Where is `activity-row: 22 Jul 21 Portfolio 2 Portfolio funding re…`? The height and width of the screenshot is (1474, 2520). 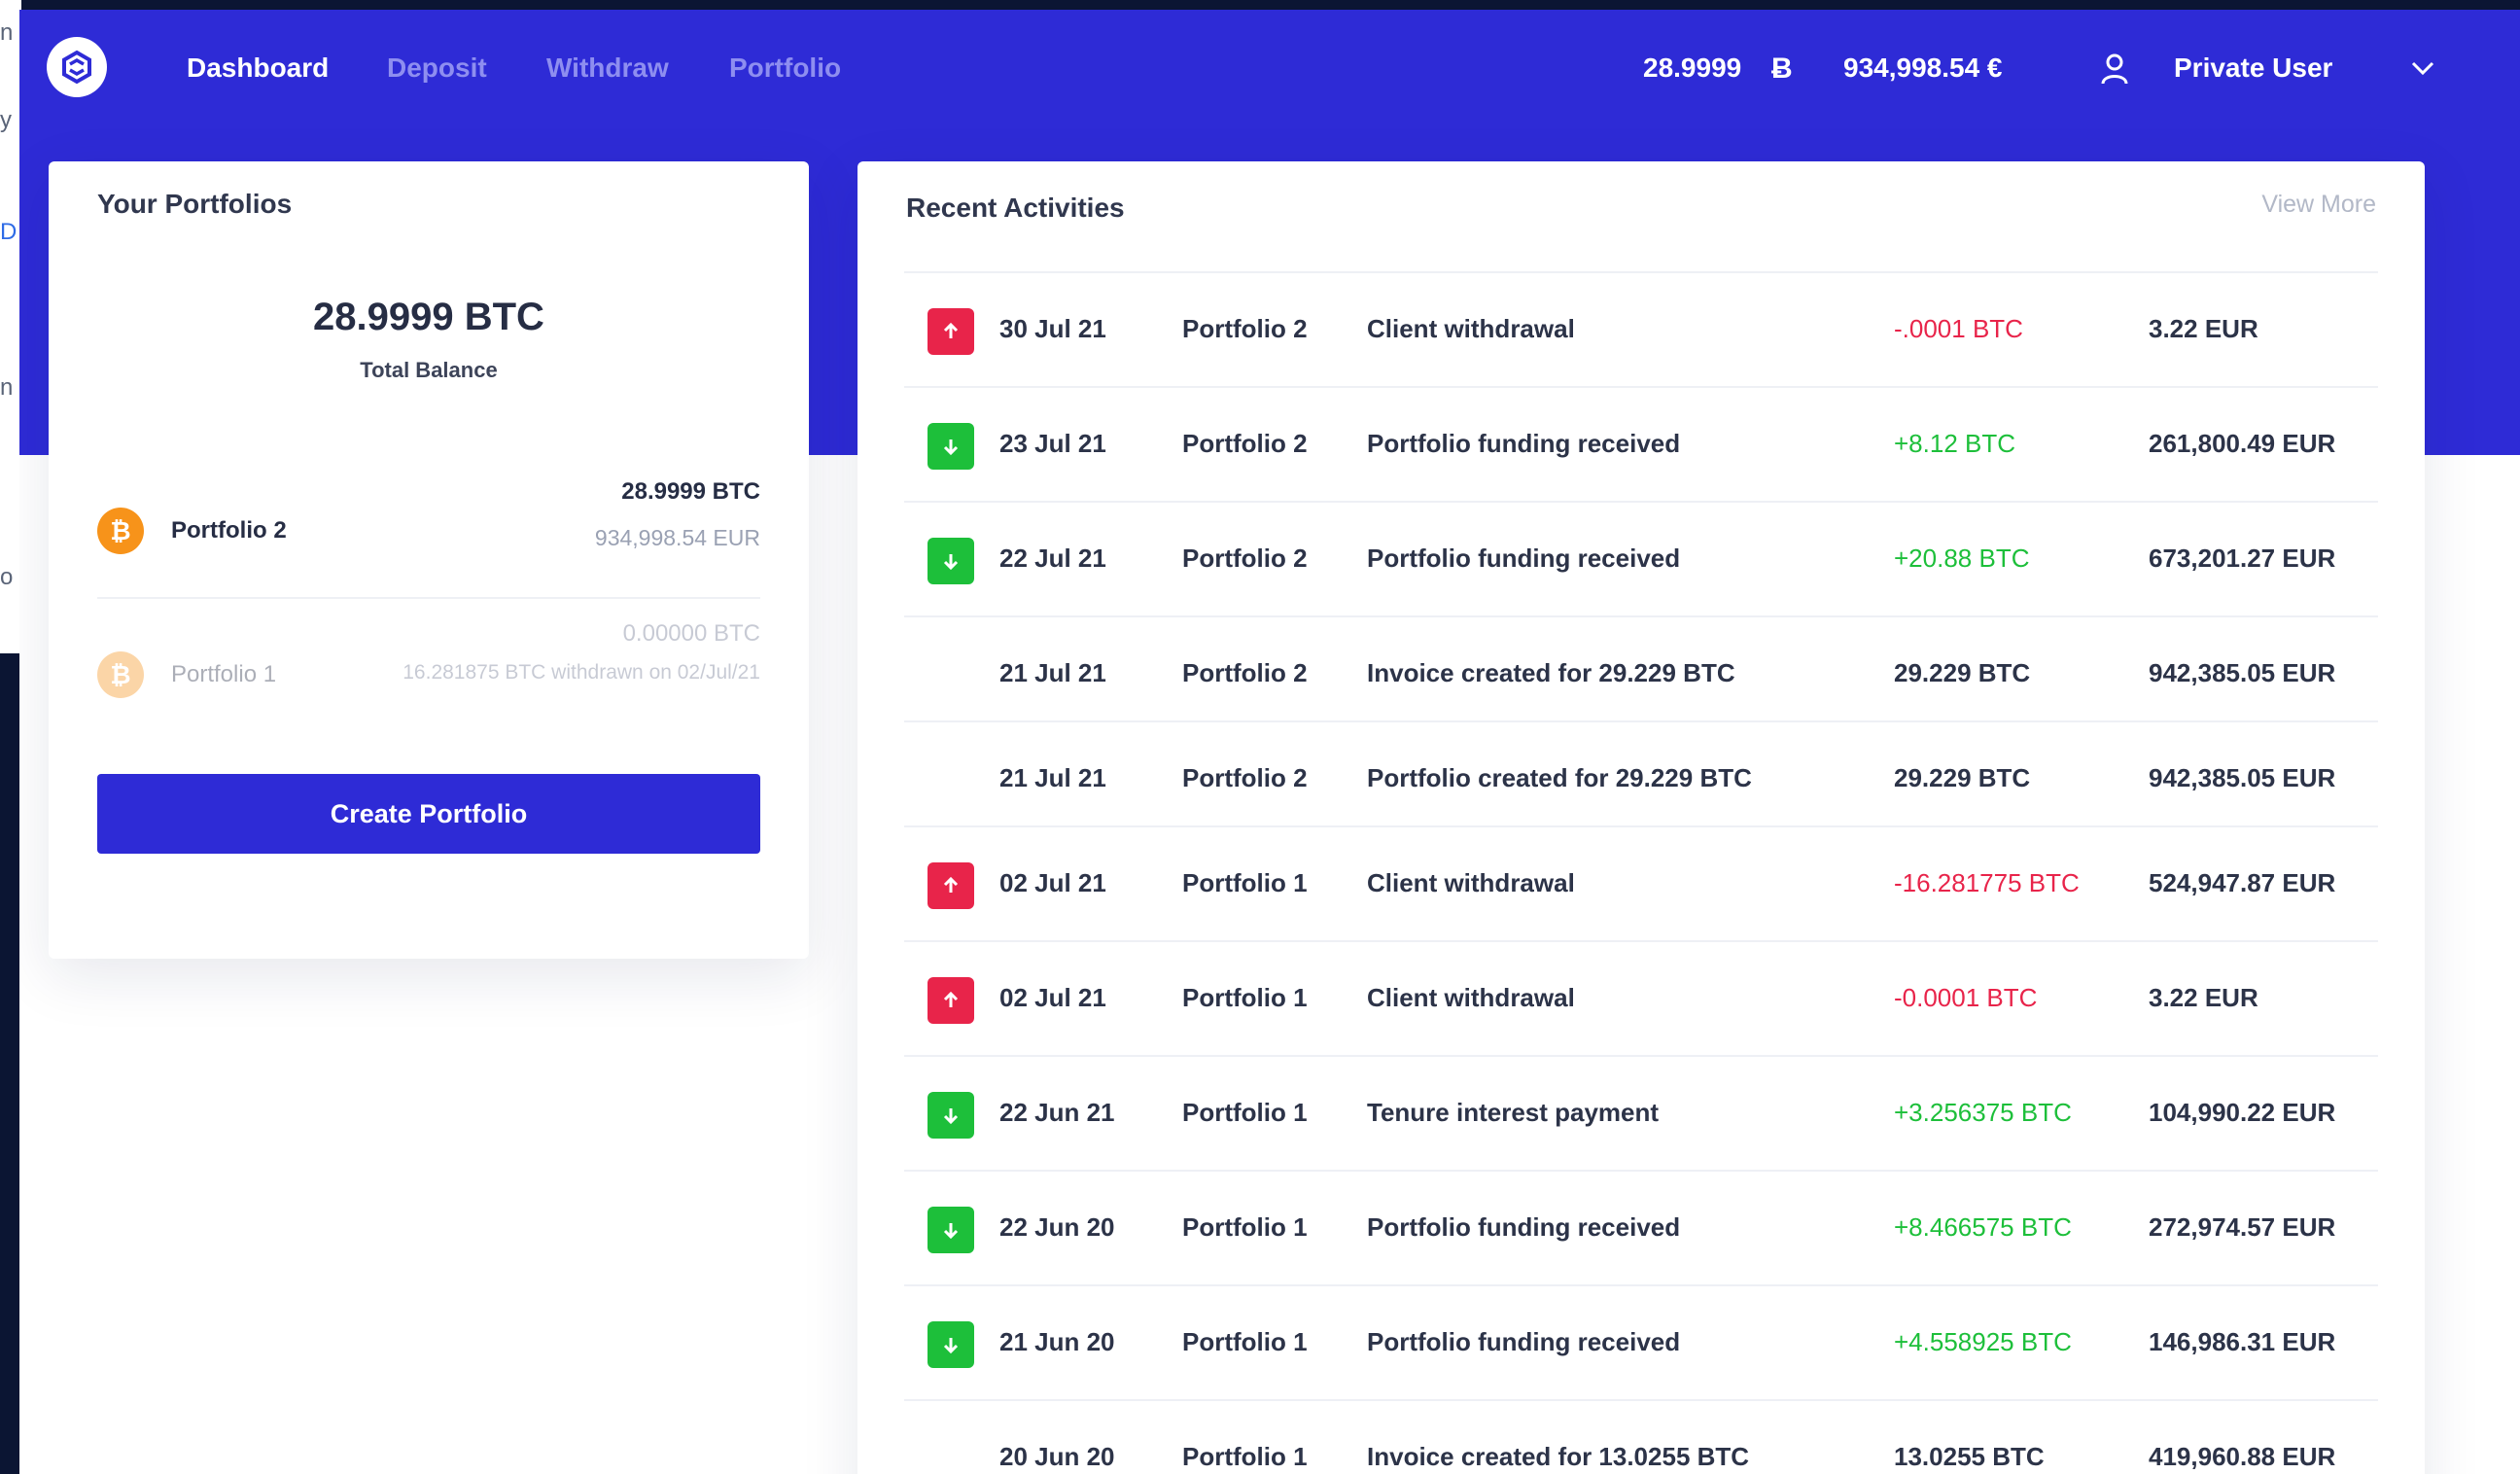
activity-row: 22 Jul 21 Portfolio 2 Portfolio funding re… is located at coordinates (1641, 558).